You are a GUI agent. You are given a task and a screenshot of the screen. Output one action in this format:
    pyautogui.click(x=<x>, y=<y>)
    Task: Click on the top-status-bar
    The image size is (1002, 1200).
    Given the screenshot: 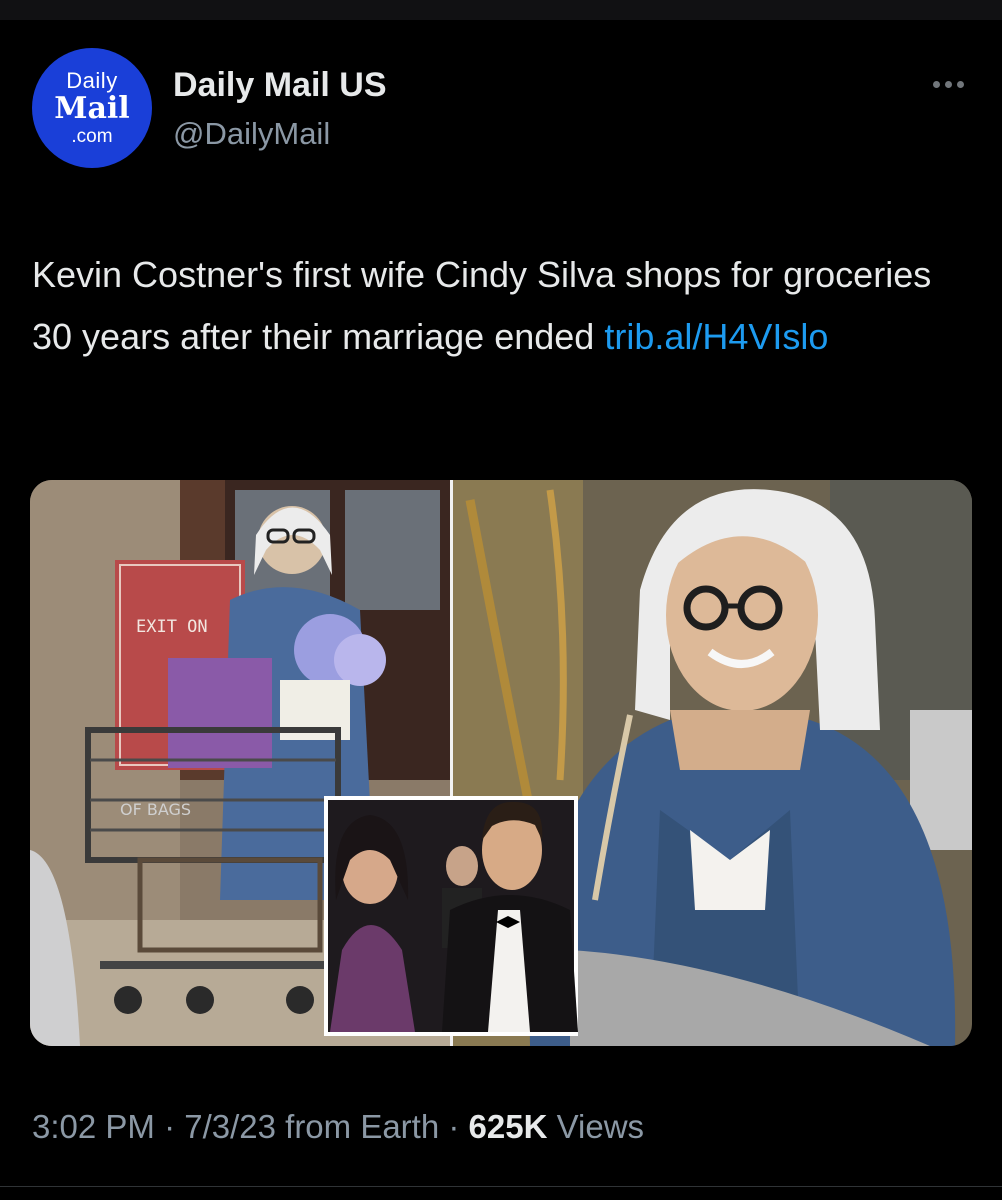 What is the action you would take?
    pyautogui.click(x=501, y=10)
    